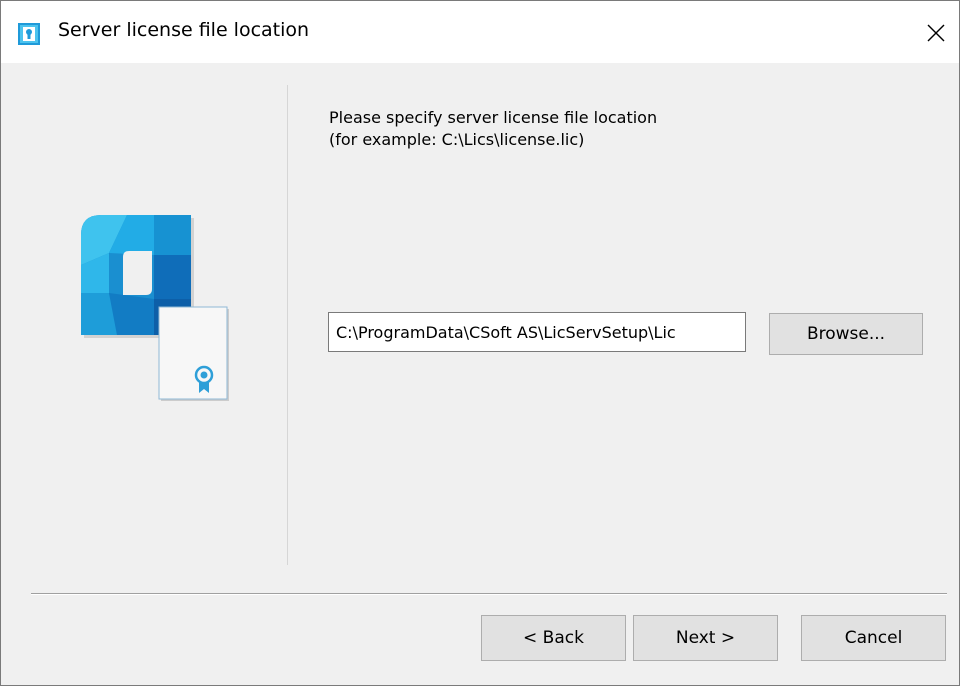 This screenshot has height=686, width=960. I want to click on cancel-button: Cancel, so click(873, 638).